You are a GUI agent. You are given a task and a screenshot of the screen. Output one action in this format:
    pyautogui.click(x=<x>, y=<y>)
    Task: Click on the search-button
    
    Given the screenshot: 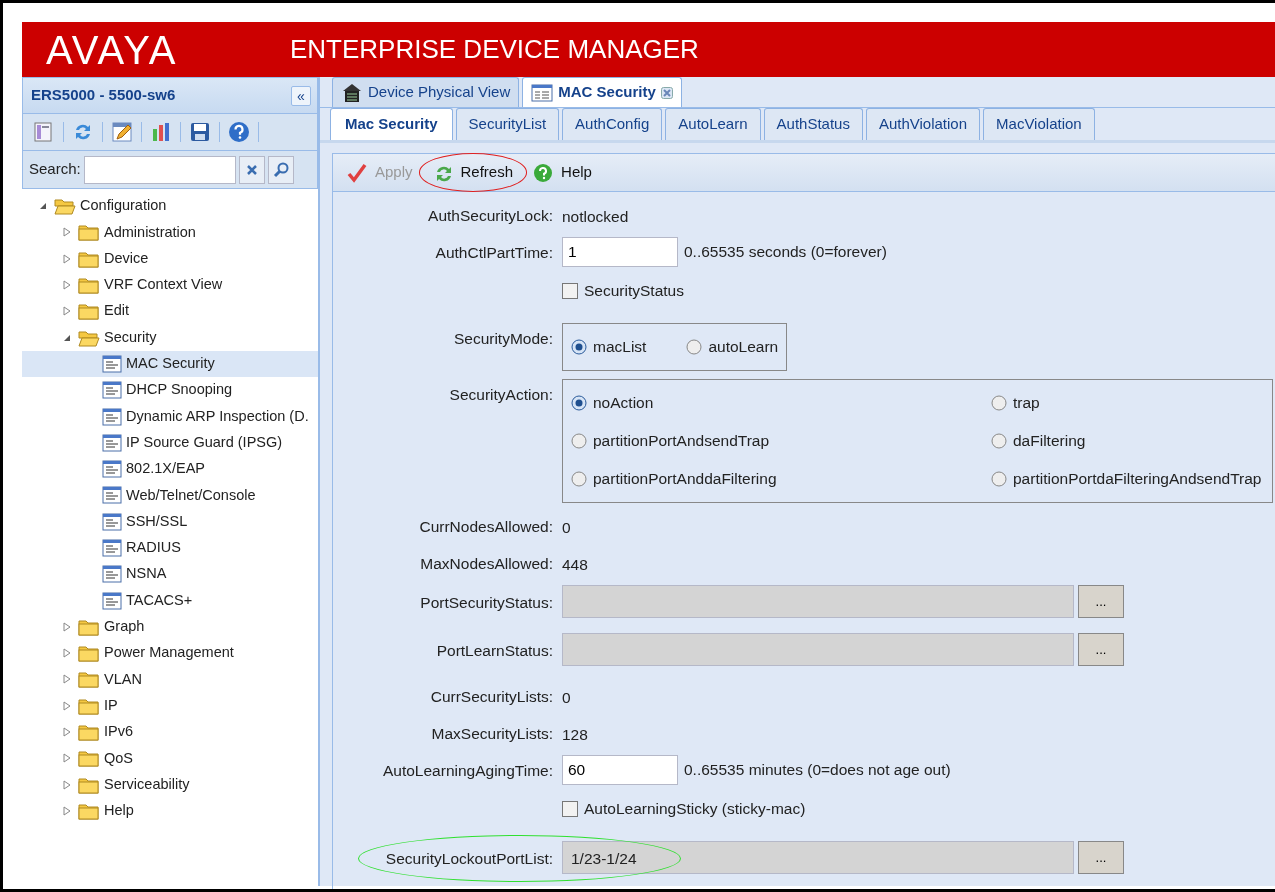 What is the action you would take?
    pyautogui.click(x=280, y=169)
    